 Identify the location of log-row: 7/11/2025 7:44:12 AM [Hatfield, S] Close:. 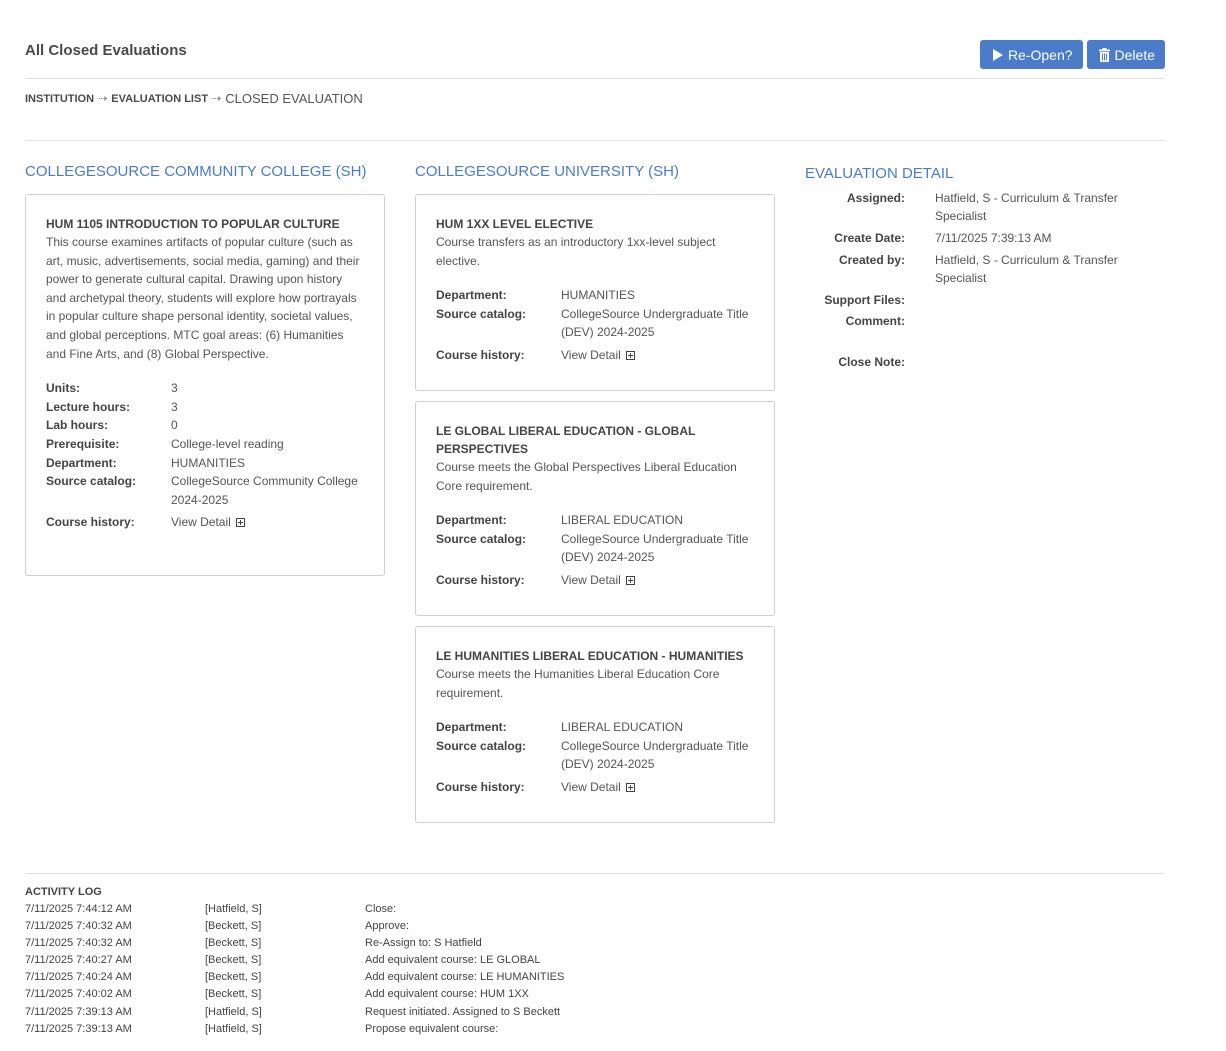
(595, 909).